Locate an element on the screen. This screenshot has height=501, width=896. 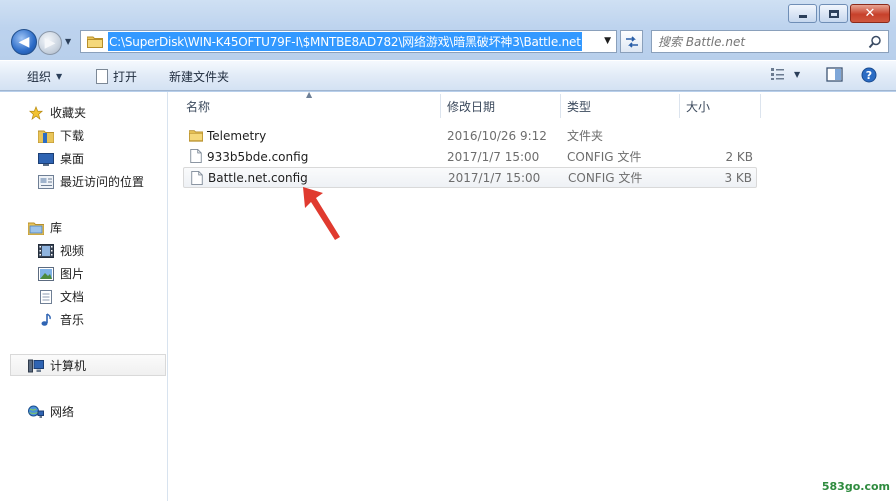
search-input is located at coordinates (760, 41).